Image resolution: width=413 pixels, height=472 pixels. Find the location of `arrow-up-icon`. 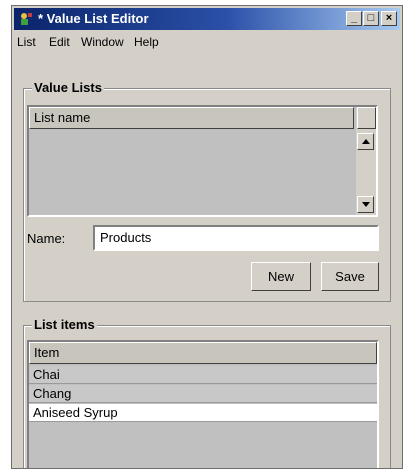

arrow-up-icon is located at coordinates (366, 141).